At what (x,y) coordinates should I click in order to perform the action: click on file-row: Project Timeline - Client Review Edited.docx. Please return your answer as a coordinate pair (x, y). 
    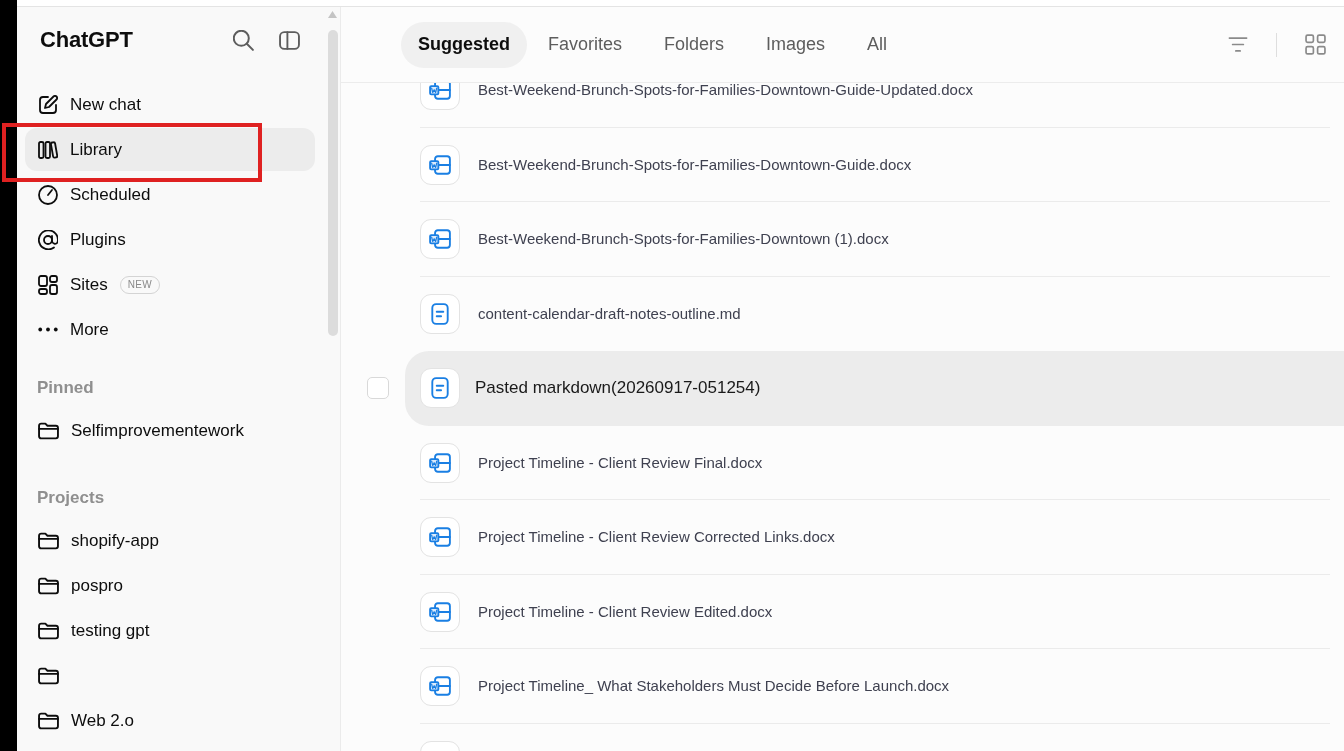
    Looking at the image, I should click on (874, 611).